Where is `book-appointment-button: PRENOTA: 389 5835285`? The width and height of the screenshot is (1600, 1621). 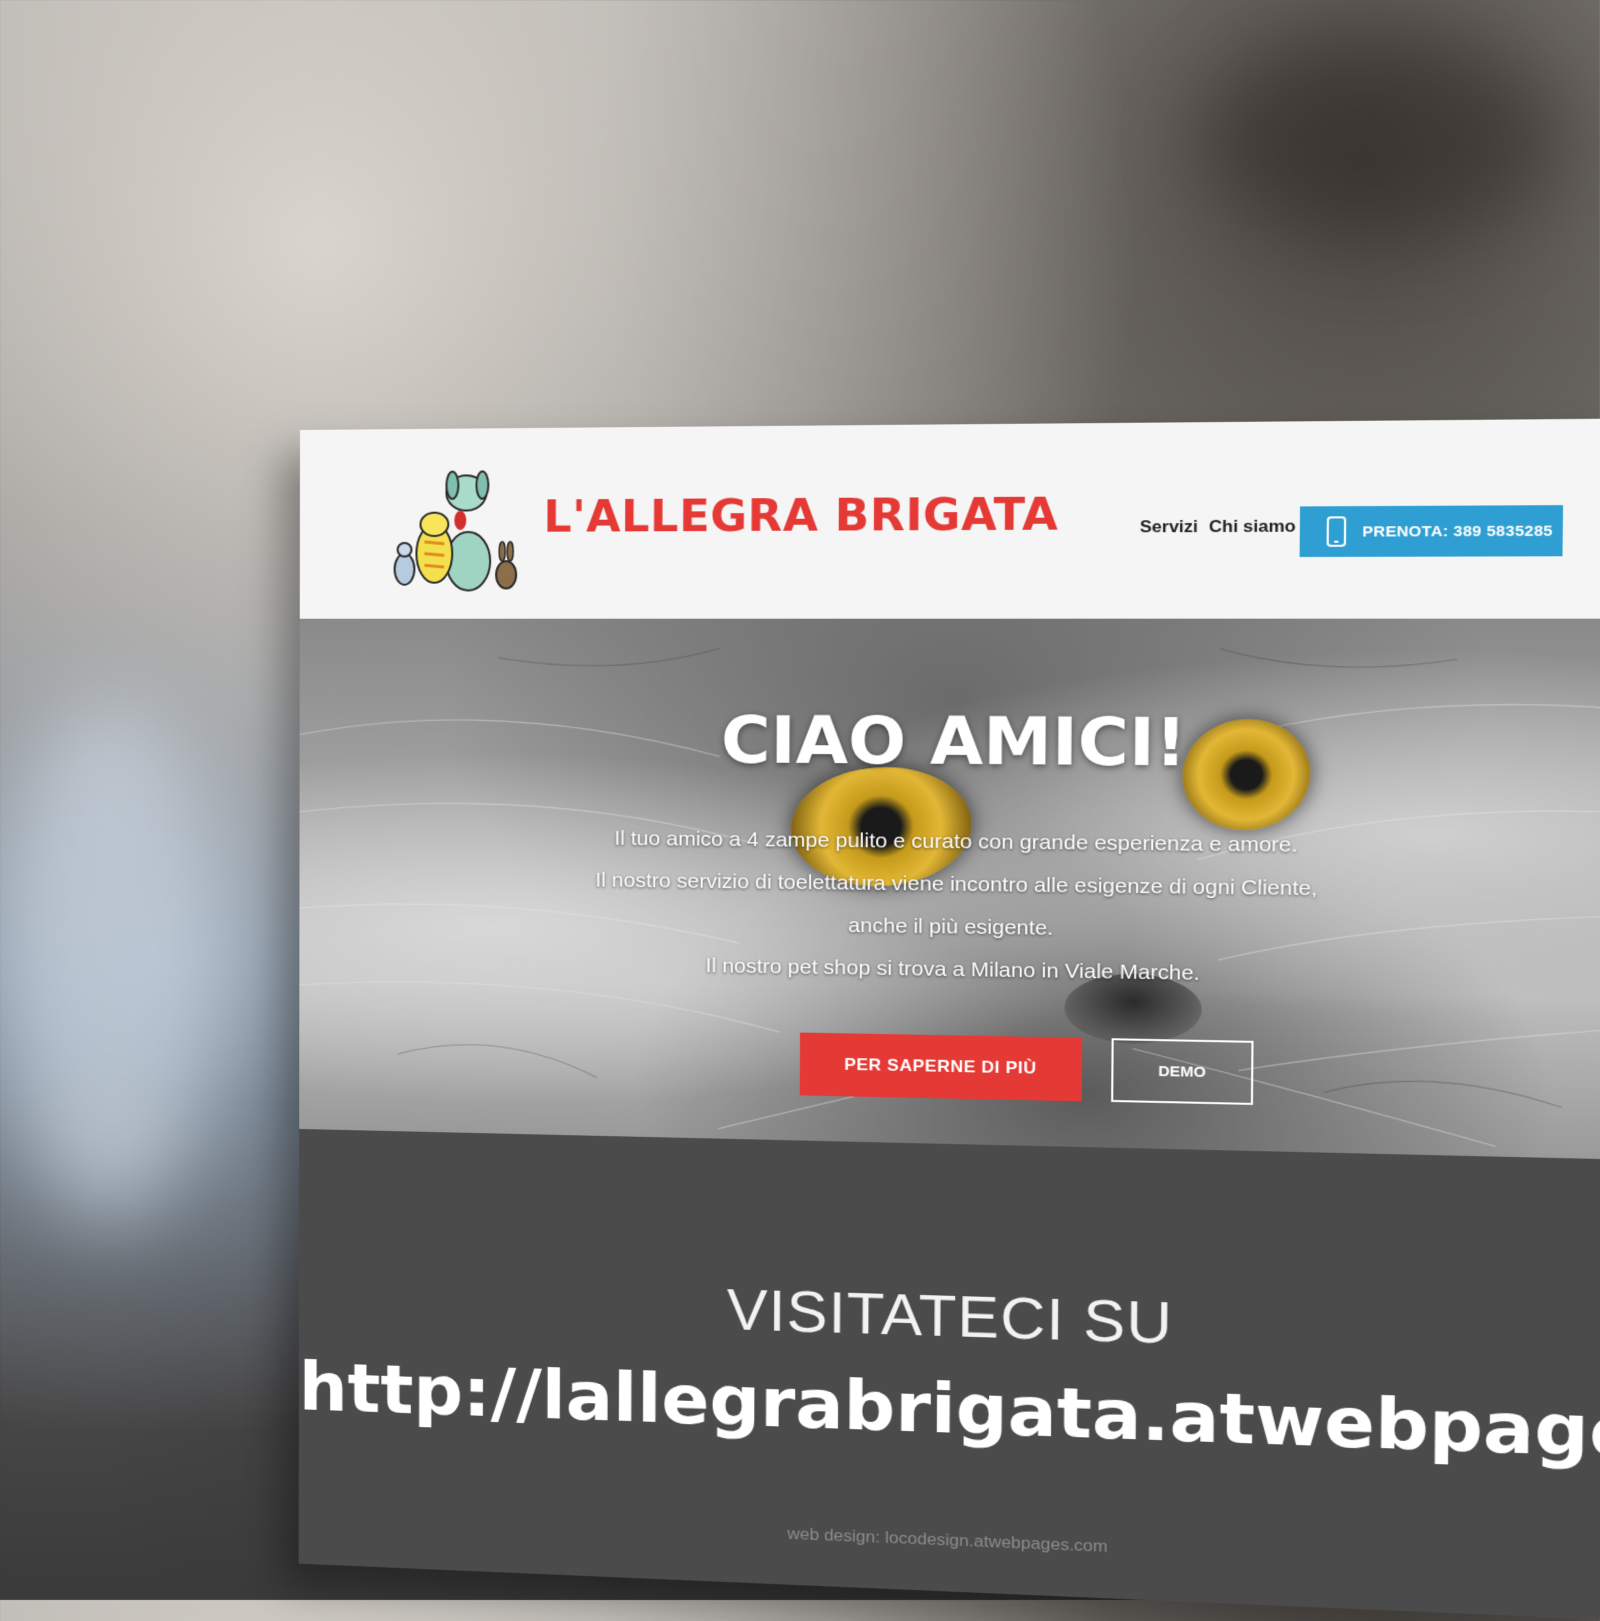 book-appointment-button: PRENOTA: 389 5835285 is located at coordinates (1431, 531).